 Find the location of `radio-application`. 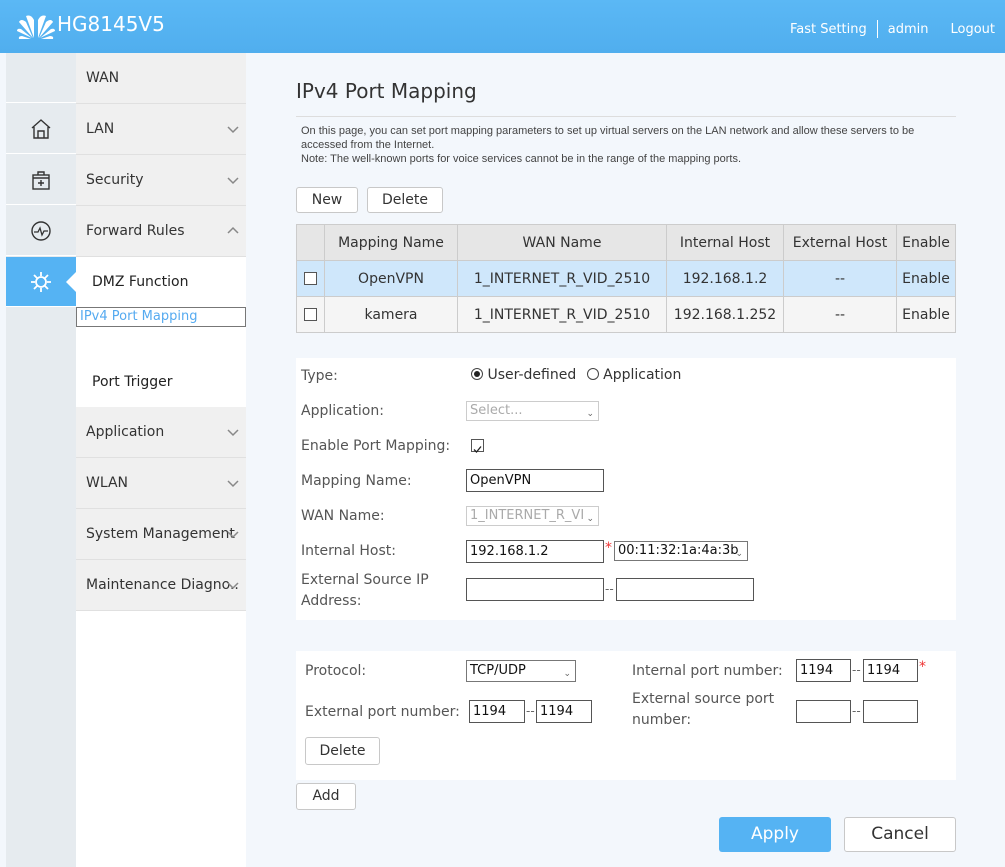

radio-application is located at coordinates (592, 374).